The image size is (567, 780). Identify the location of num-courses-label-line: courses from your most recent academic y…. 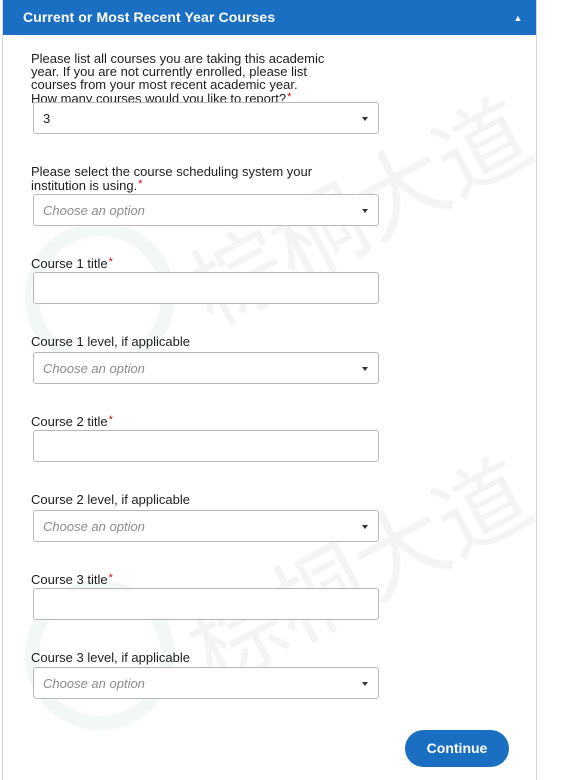
(164, 84).